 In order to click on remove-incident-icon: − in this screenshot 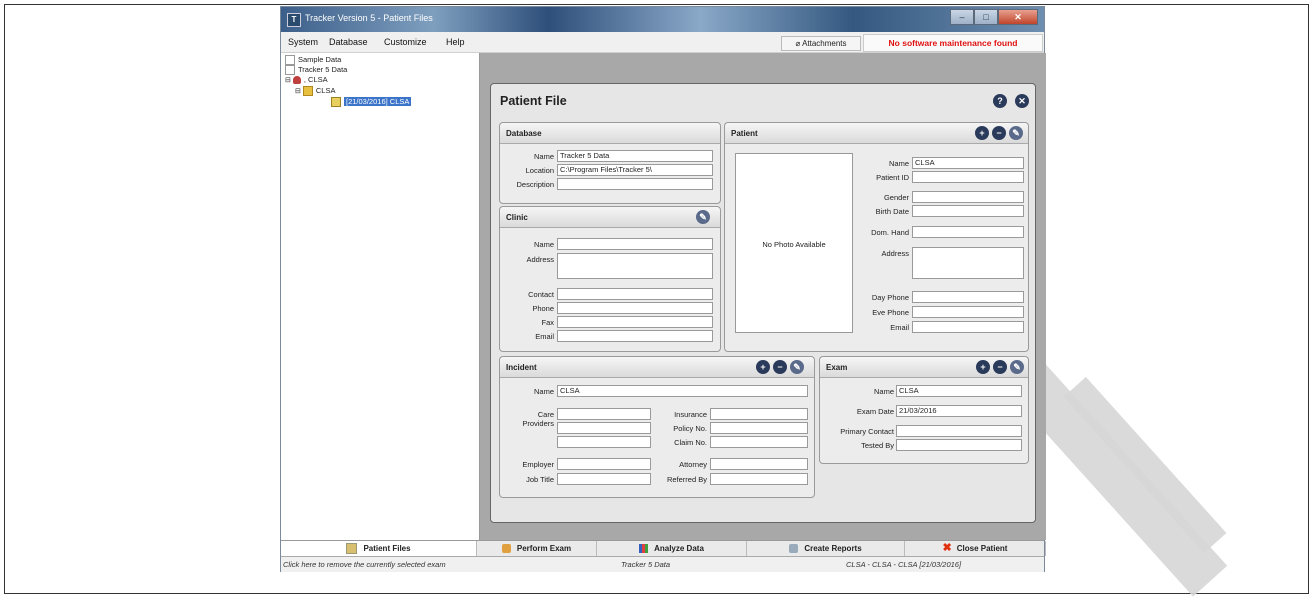, I will do `click(780, 367)`.